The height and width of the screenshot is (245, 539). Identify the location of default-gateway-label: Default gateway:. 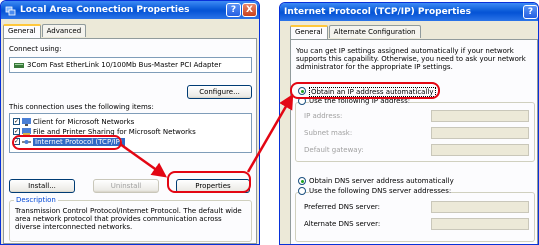
(334, 150).